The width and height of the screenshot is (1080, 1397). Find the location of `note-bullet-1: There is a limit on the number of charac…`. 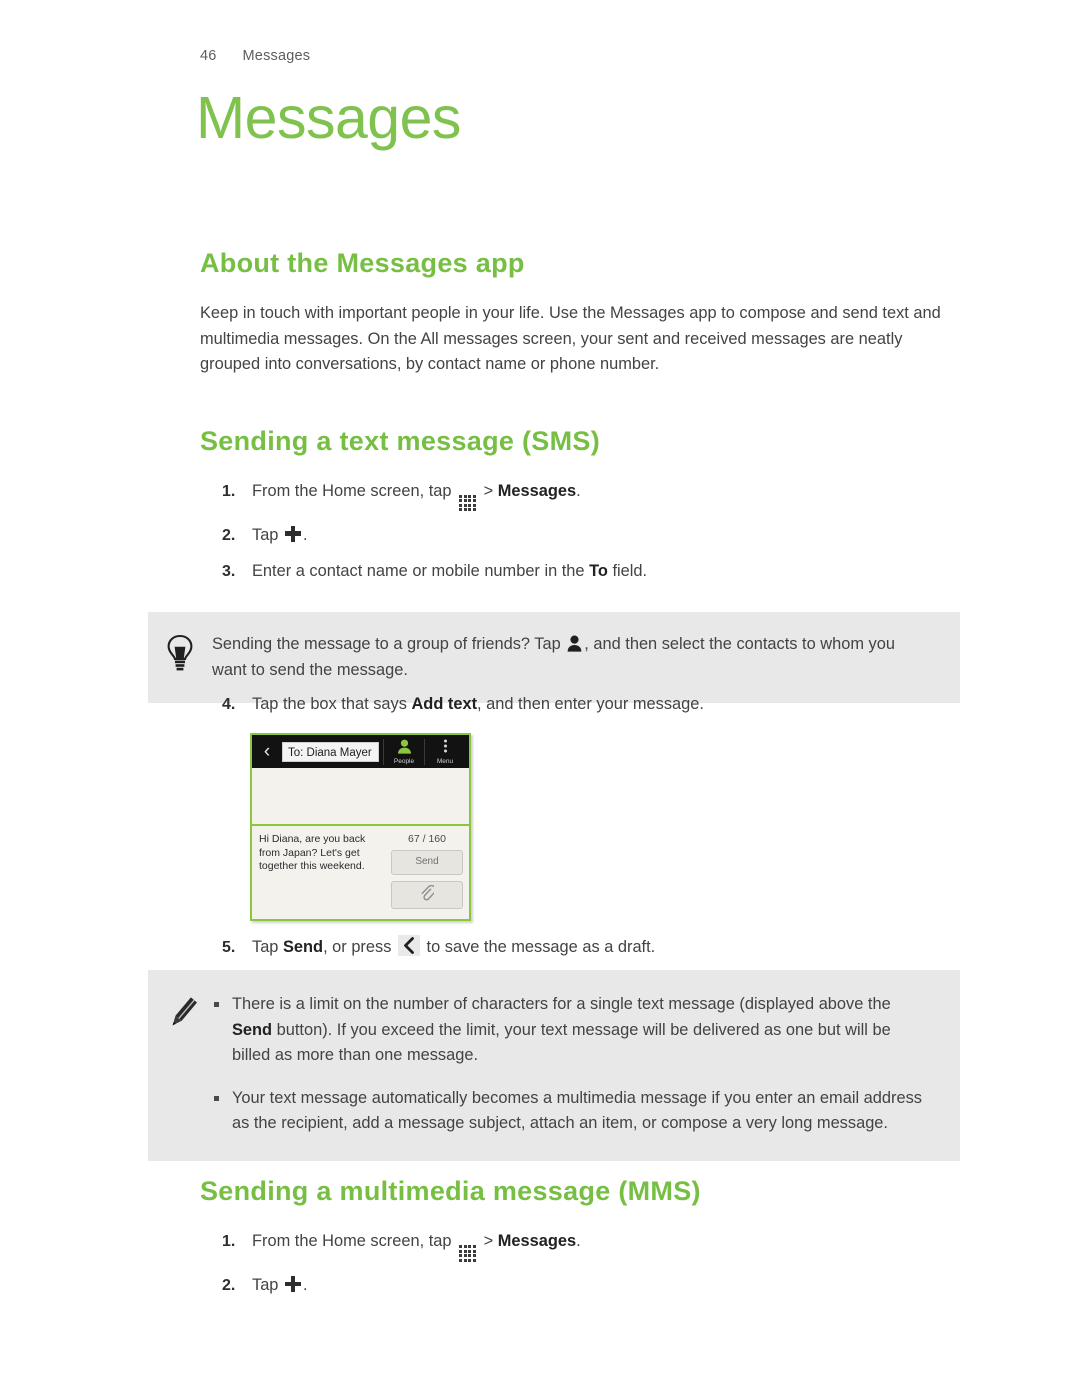

note-bullet-1: There is a limit on the number of charac… is located at coordinates (571, 1030).